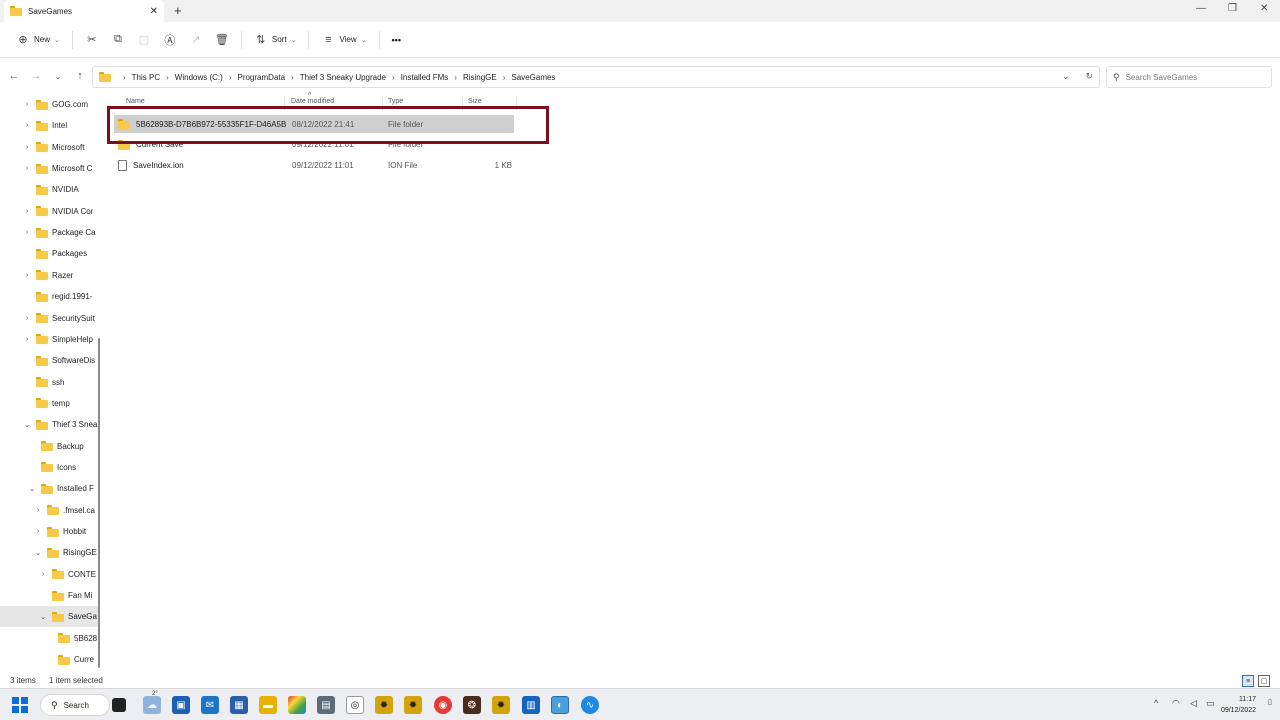 The image size is (1280, 720). What do you see at coordinates (275, 40) in the screenshot?
I see `sort-button: ⇅ Sort ⌄` at bounding box center [275, 40].